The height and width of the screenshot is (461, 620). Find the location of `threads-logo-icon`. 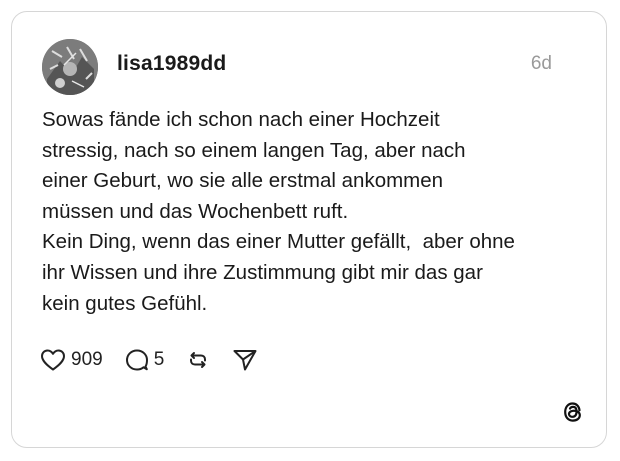

threads-logo-icon is located at coordinates (573, 412).